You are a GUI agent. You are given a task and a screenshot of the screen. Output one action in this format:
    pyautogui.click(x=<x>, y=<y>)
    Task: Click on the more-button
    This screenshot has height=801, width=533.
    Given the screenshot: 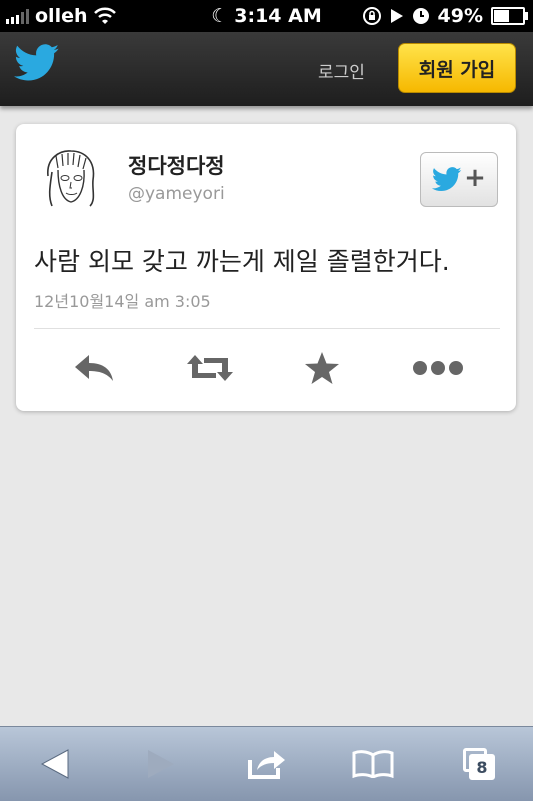 What is the action you would take?
    pyautogui.click(x=438, y=368)
    